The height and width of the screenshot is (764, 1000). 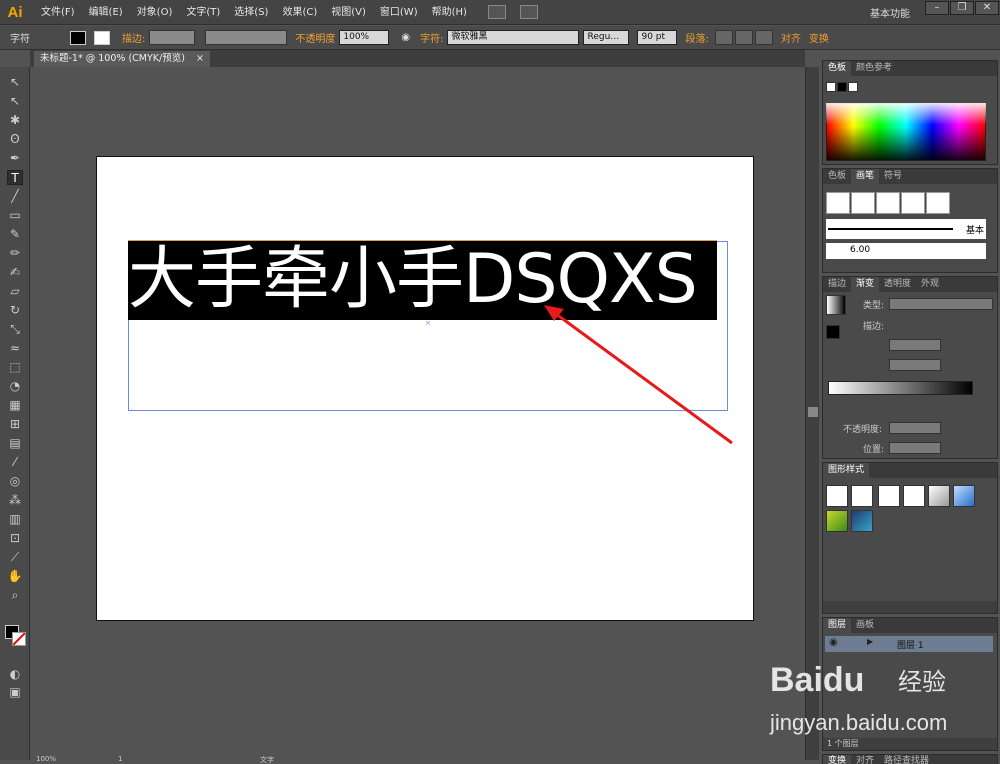 What do you see at coordinates (15, 405) in the screenshot?
I see `perspective-grid-tool-icon: ▦` at bounding box center [15, 405].